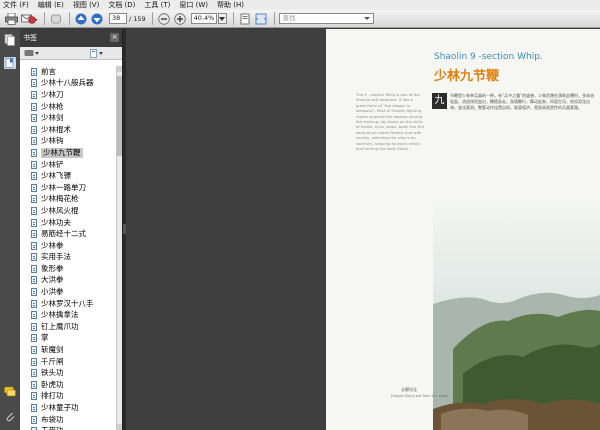 This screenshot has height=430, width=600. I want to click on bookmark-item: 大洪拳, so click(68, 281).